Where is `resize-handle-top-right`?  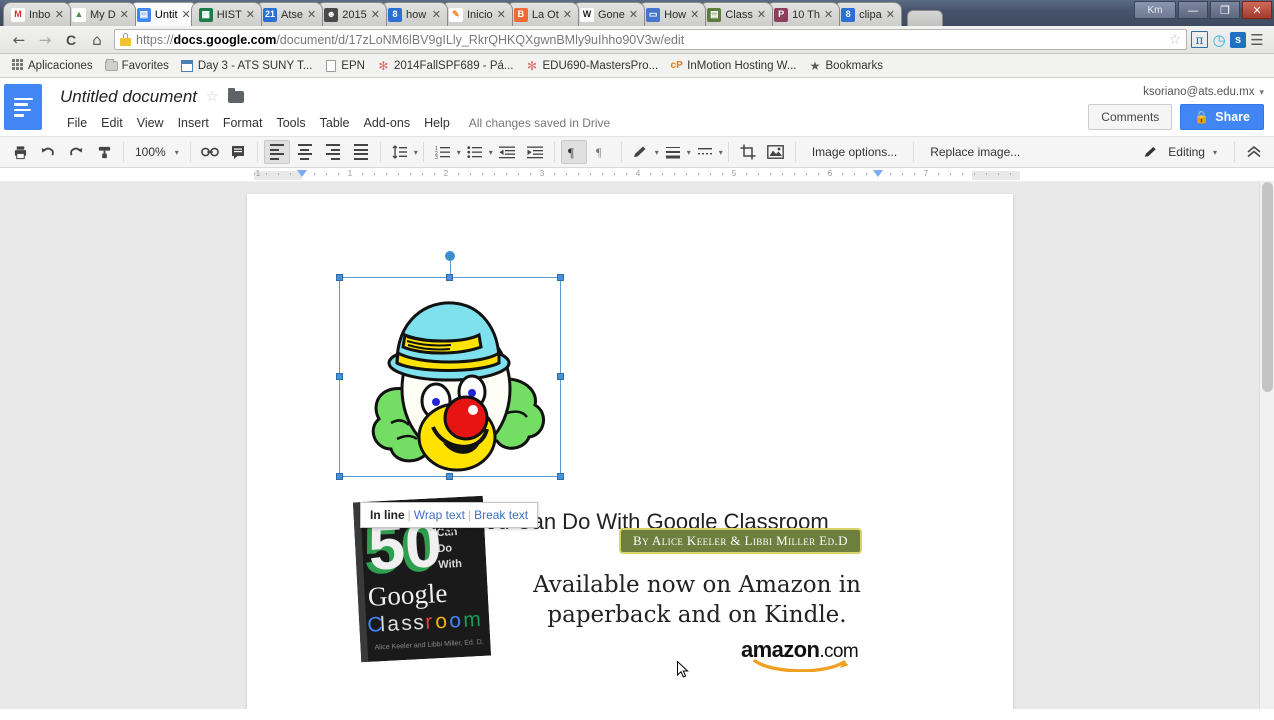
resize-handle-top-right is located at coordinates (560, 277).